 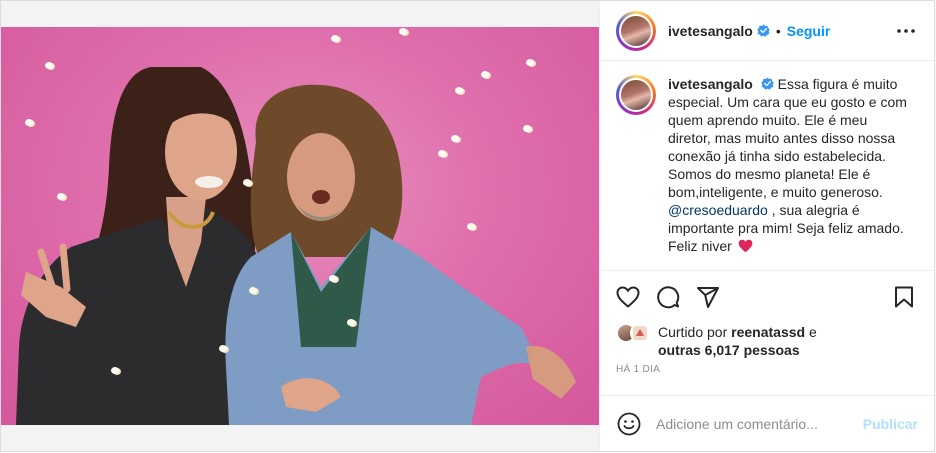 I want to click on post-header: ivetesangalo • Seguir, so click(x=767, y=31).